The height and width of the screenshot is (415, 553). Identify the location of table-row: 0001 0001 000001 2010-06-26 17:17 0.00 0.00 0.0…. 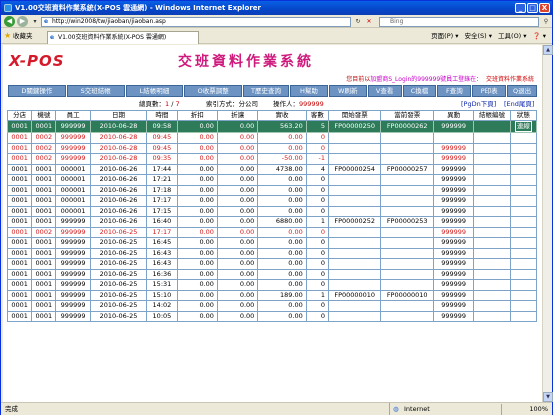
(272, 201).